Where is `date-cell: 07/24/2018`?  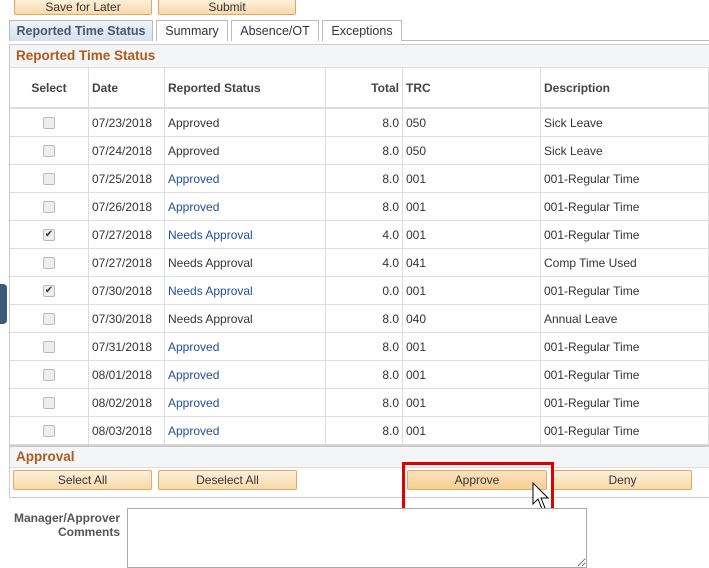
date-cell: 07/24/2018 is located at coordinates (126, 150).